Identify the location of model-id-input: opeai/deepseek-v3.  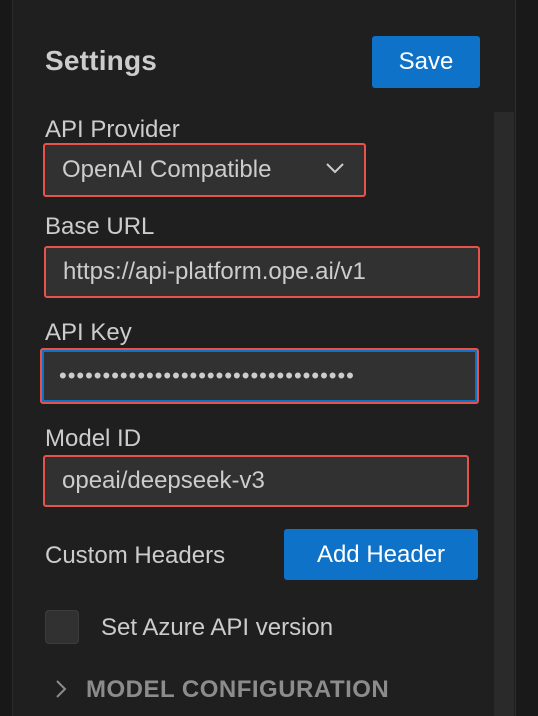
(256, 481).